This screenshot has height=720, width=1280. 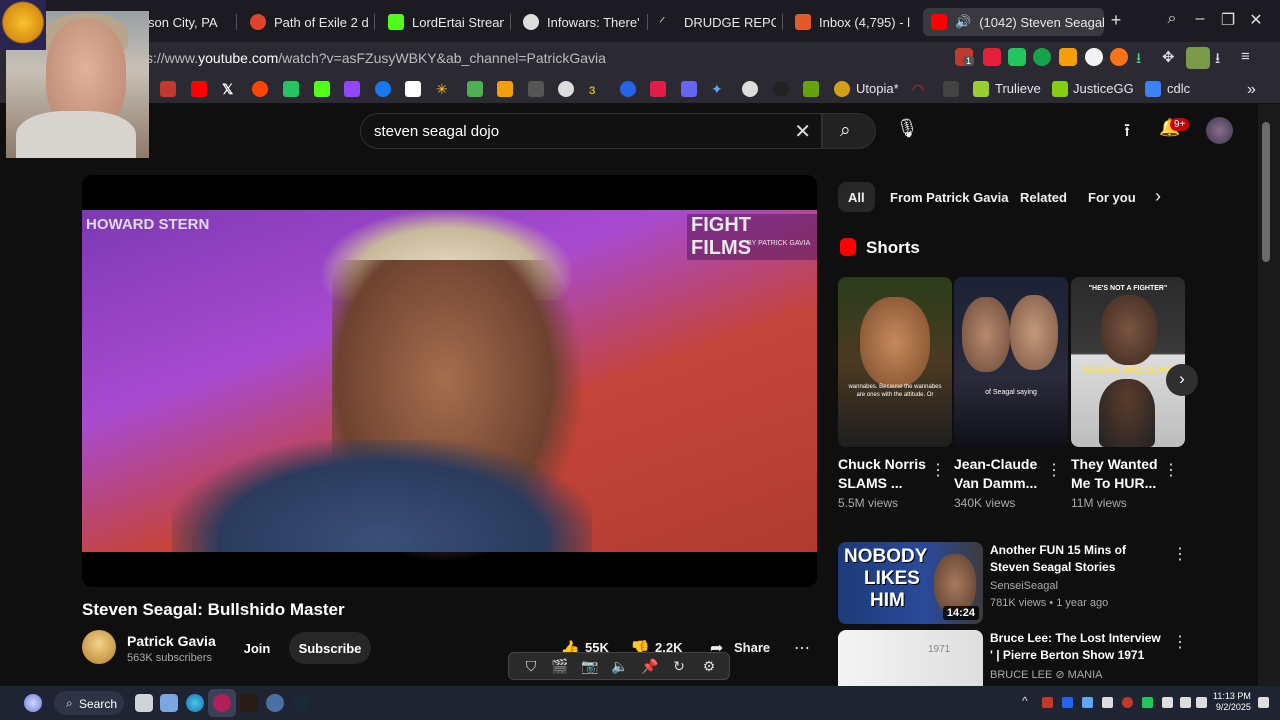 I want to click on close-window-button: ✕, so click(x=1256, y=20).